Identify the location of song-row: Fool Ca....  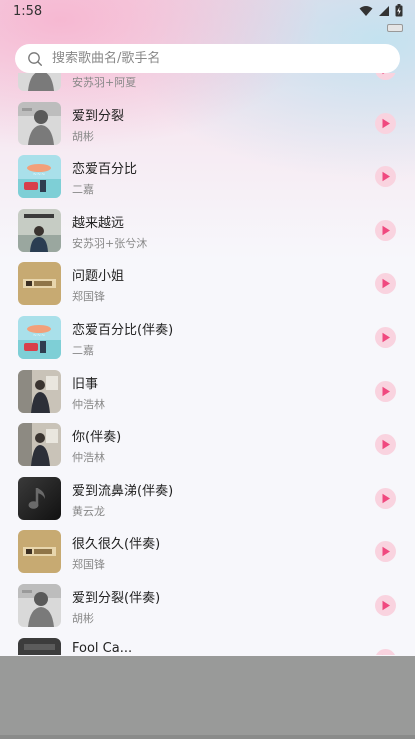
(207, 644).